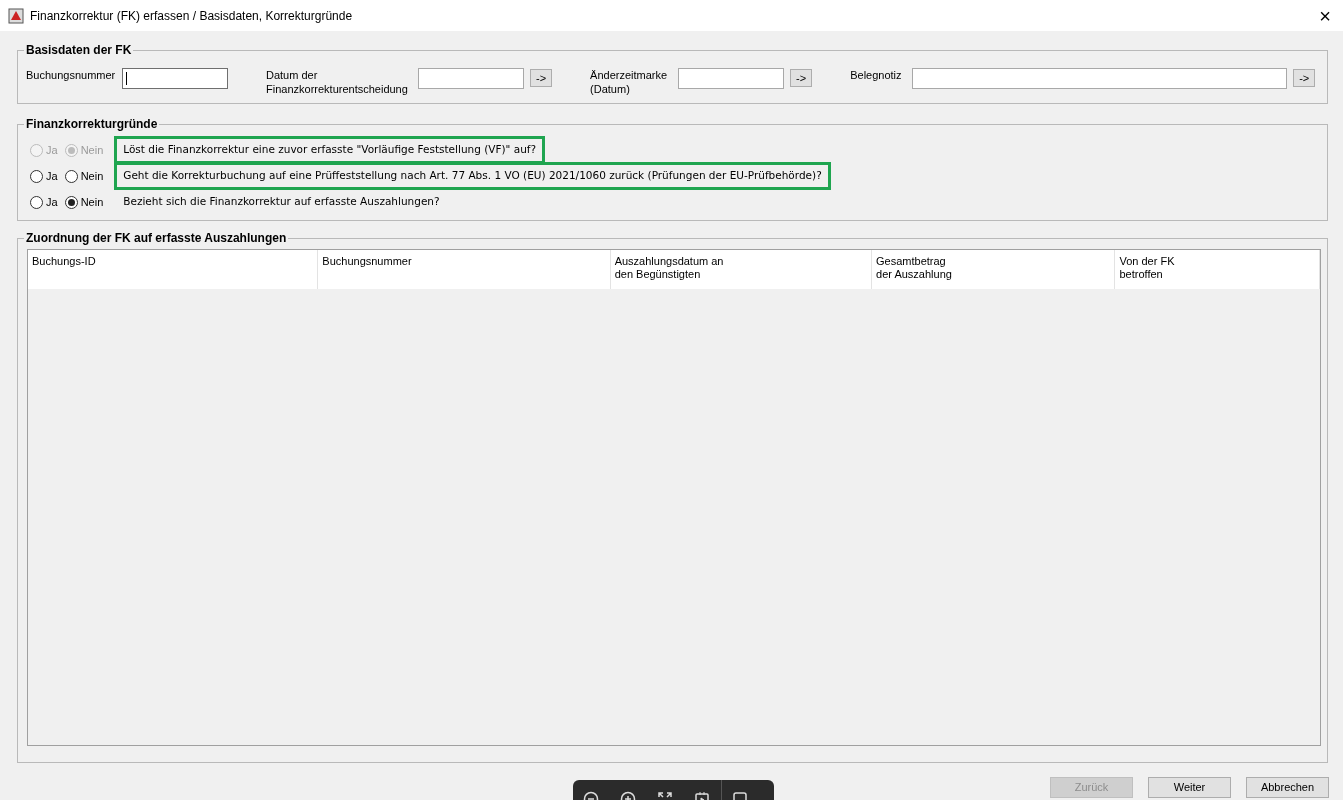 The height and width of the screenshot is (800, 1343). Describe the element at coordinates (1287, 787) in the screenshot. I see `dialog-button: Abbrechen` at that location.